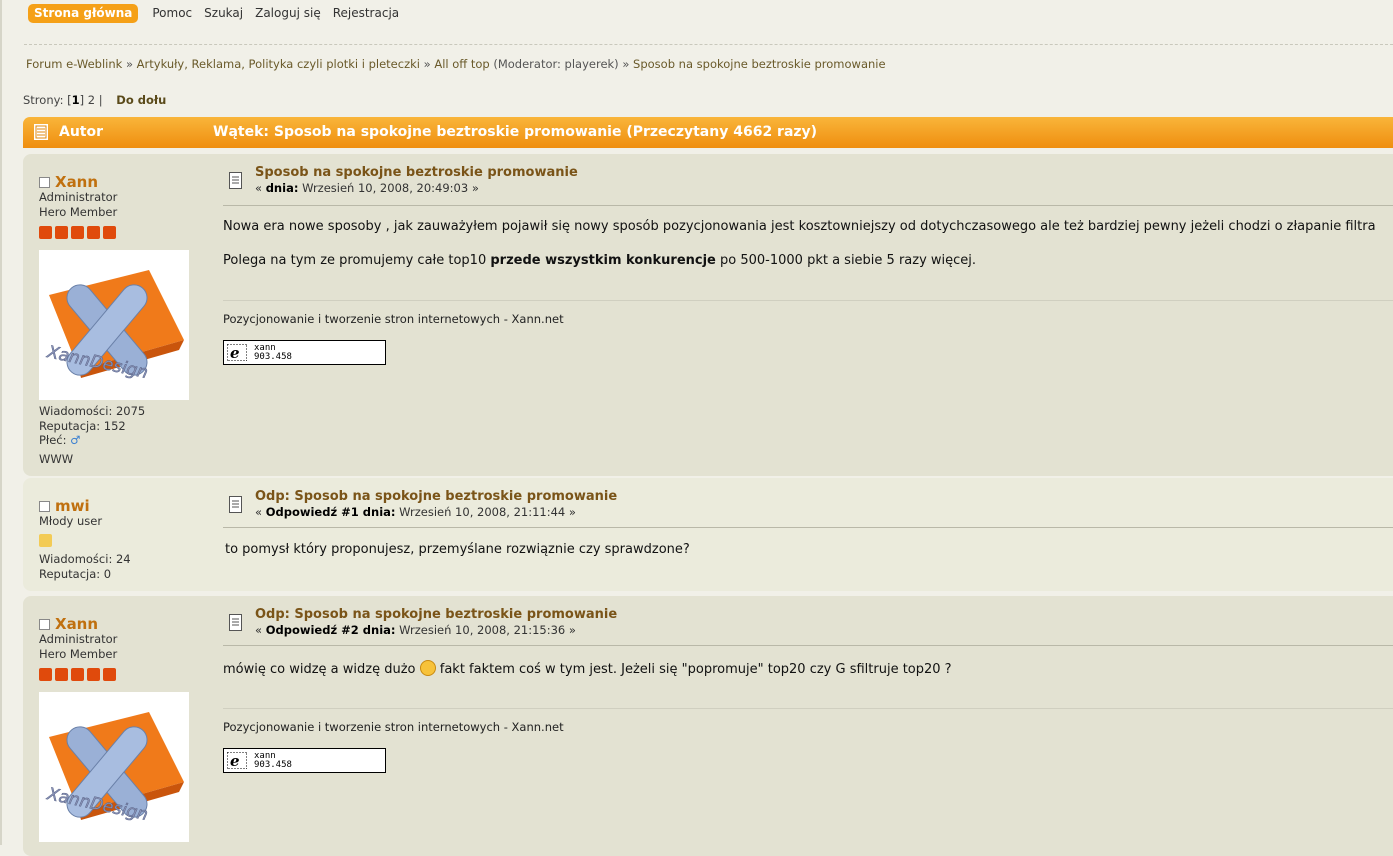  Describe the element at coordinates (846, 260) in the screenshot. I see `body-text: po 500-1000 pkt a siebie 5 razy więcej.` at that location.